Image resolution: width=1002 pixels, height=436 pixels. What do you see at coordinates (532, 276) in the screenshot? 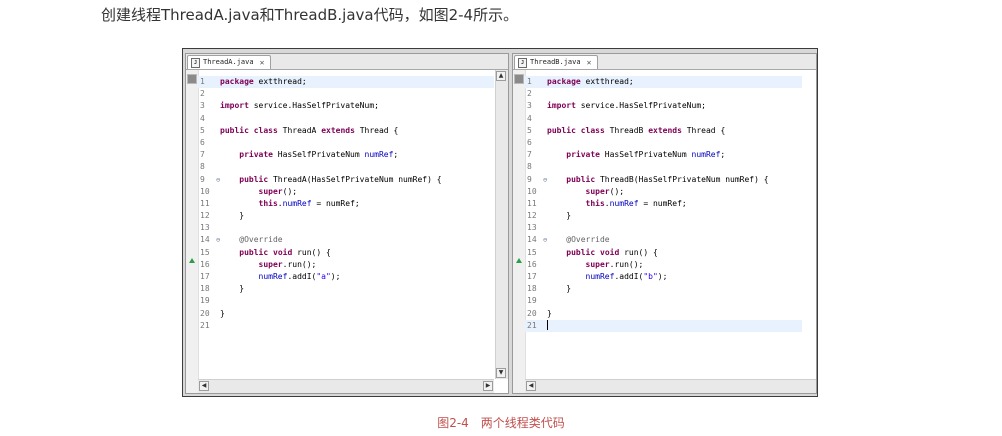
I see `line-number: 17` at bounding box center [532, 276].